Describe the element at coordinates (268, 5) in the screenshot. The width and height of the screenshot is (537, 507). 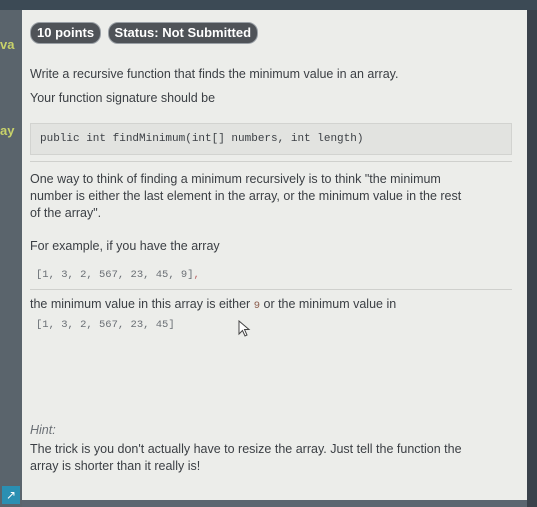
I see `window-top-strip` at that location.